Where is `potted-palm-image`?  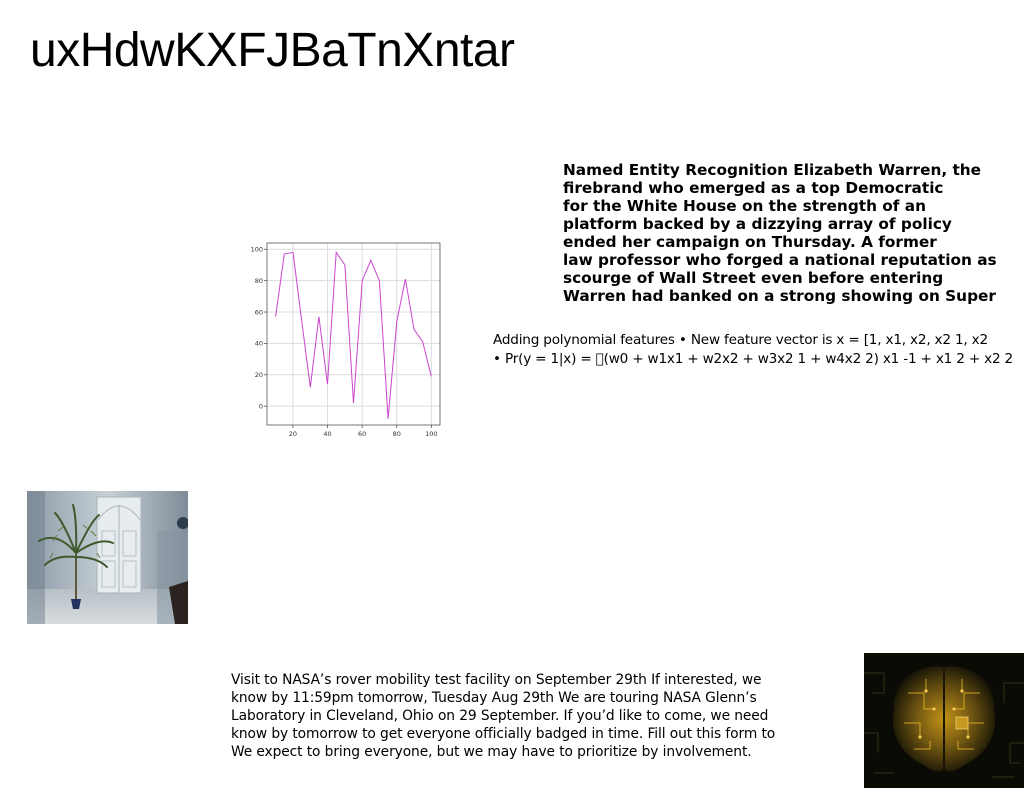
potted-palm-image is located at coordinates (107, 557).